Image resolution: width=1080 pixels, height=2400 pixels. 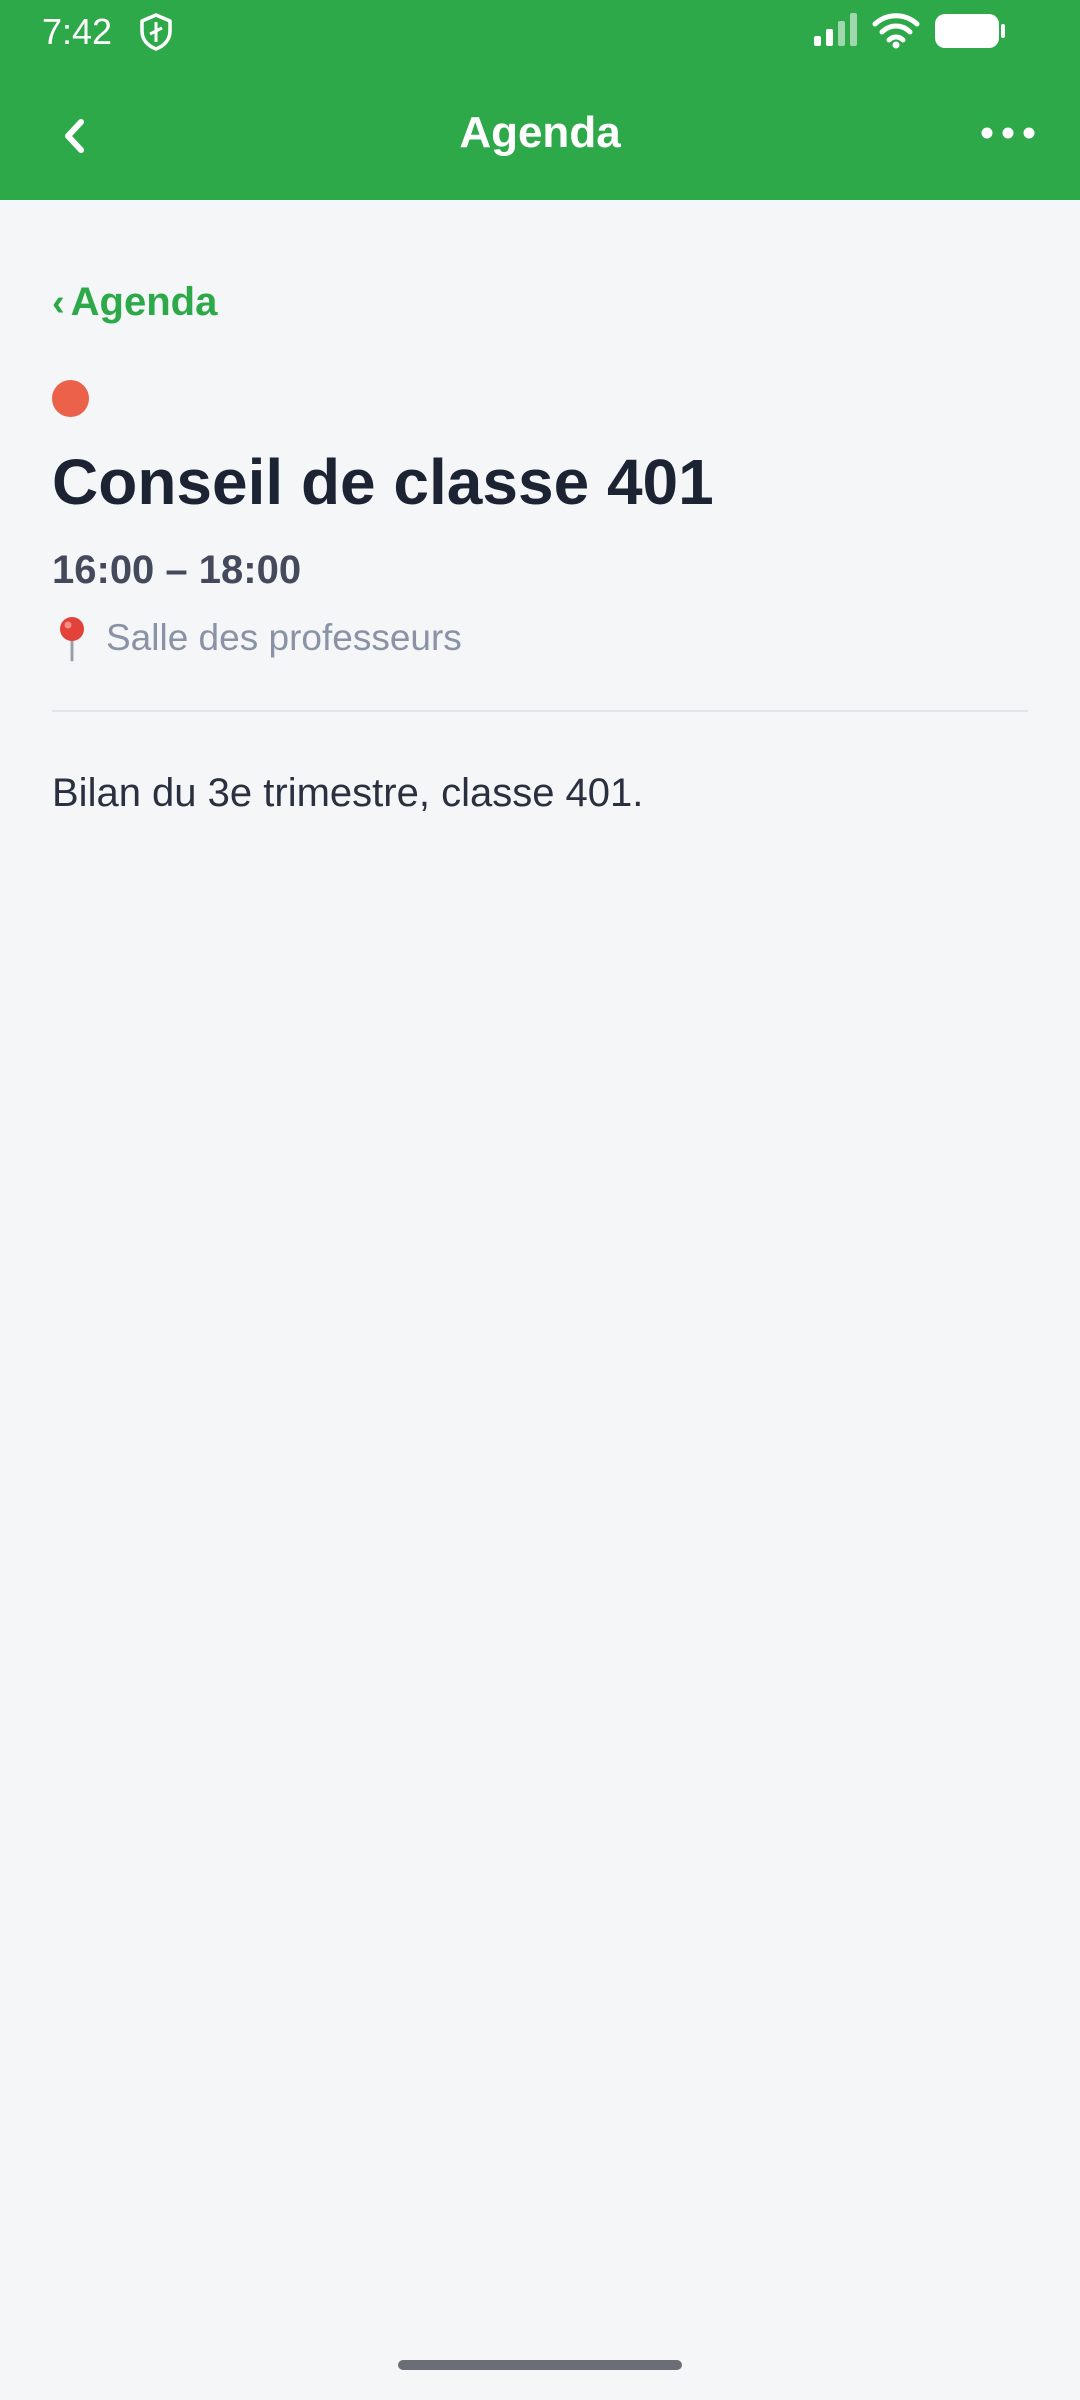 I want to click on chevron-left-icon: ‹, so click(x=58, y=303).